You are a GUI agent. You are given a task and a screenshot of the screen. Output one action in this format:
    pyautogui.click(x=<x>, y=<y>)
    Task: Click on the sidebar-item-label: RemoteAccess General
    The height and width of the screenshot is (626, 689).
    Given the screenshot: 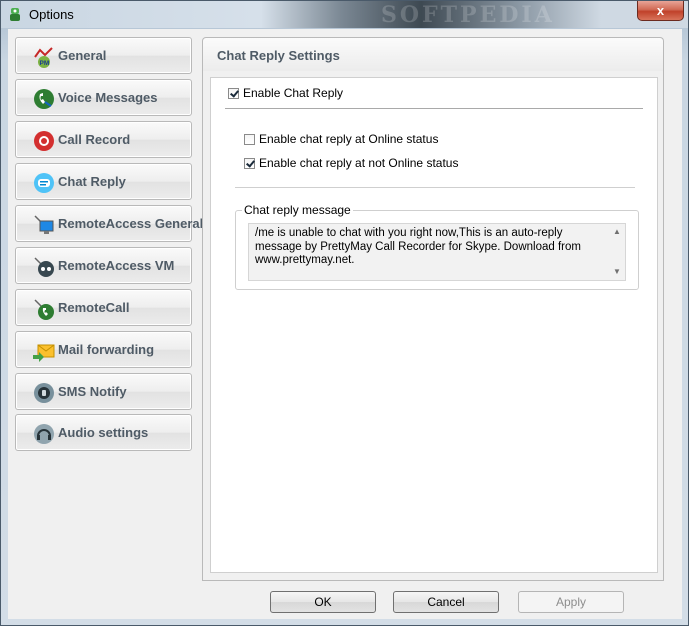 What is the action you would take?
    pyautogui.click(x=131, y=223)
    